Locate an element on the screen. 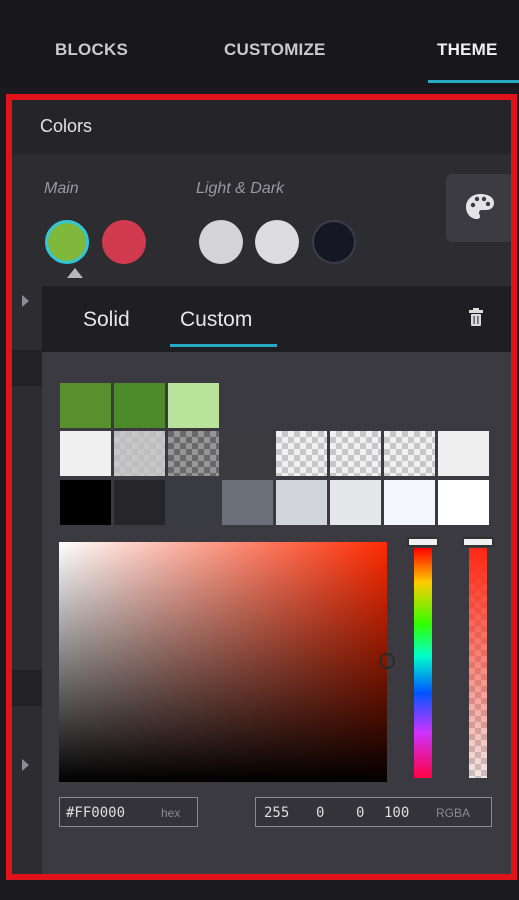 The width and height of the screenshot is (519, 900). hex-input: #FF0000 hex is located at coordinates (128, 812).